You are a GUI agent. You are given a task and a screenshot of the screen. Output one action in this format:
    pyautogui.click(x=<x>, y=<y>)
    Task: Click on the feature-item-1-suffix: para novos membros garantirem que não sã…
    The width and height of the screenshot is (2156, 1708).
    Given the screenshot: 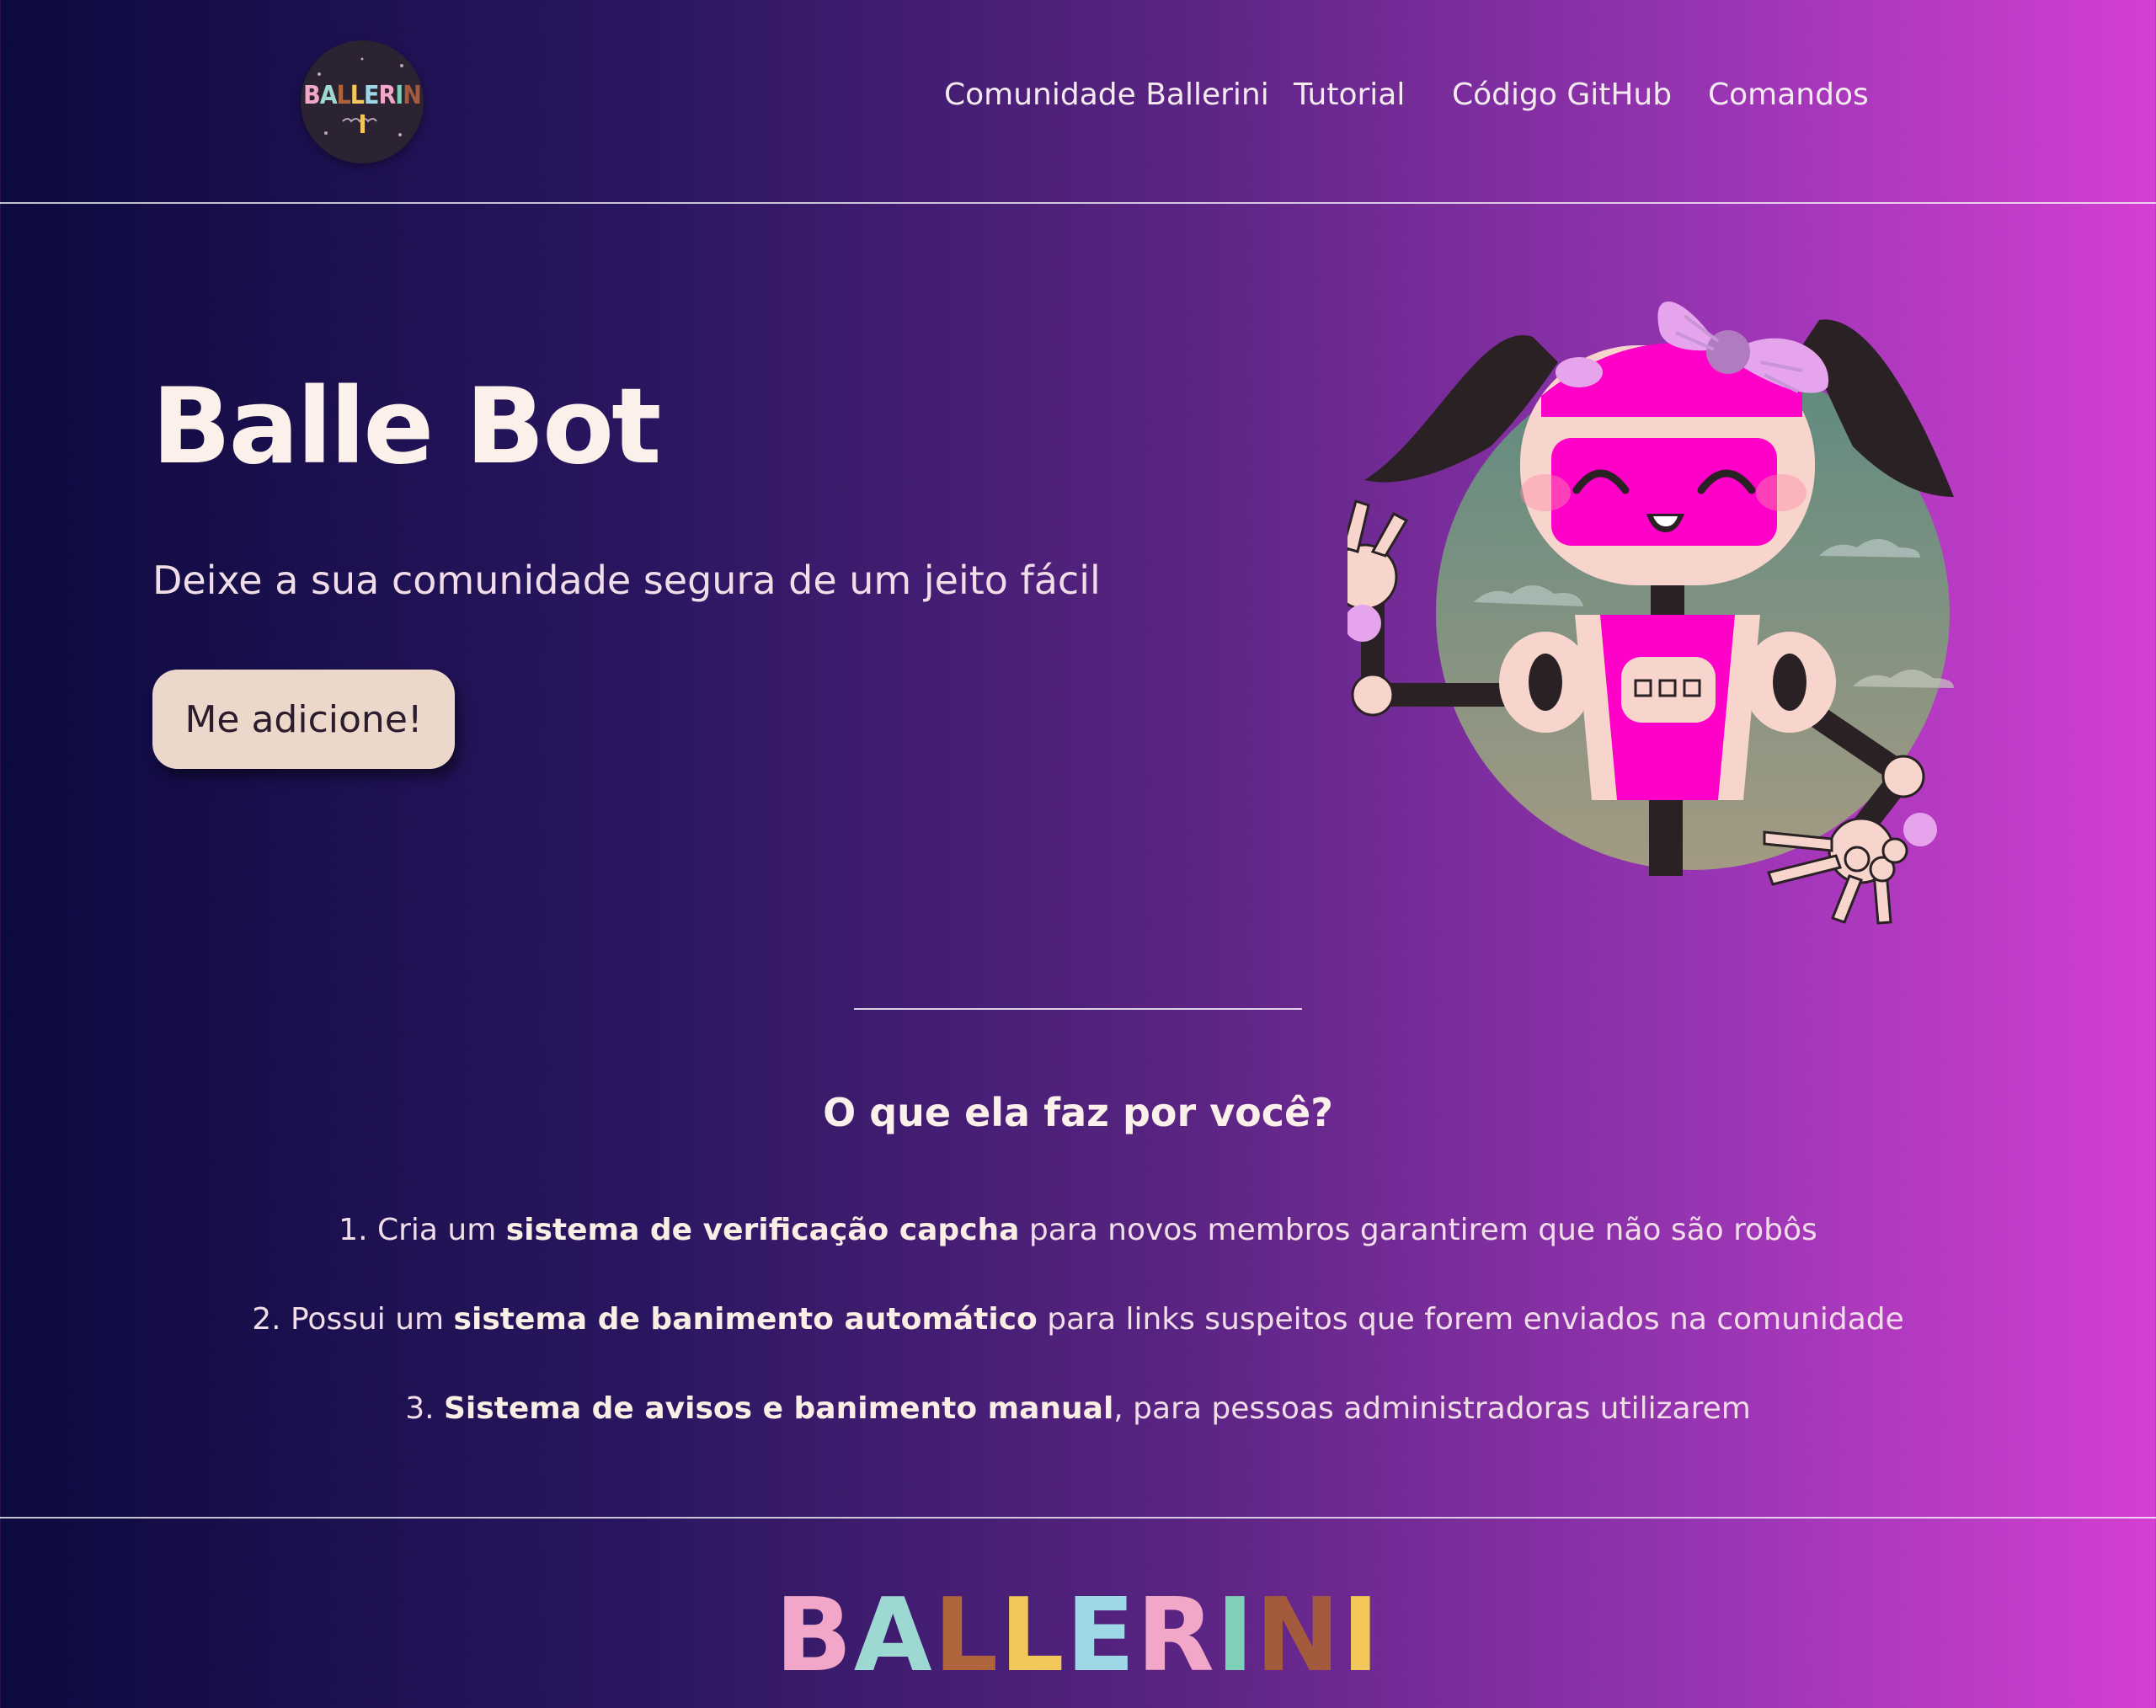 What is the action you would take?
    pyautogui.click(x=1418, y=1230)
    